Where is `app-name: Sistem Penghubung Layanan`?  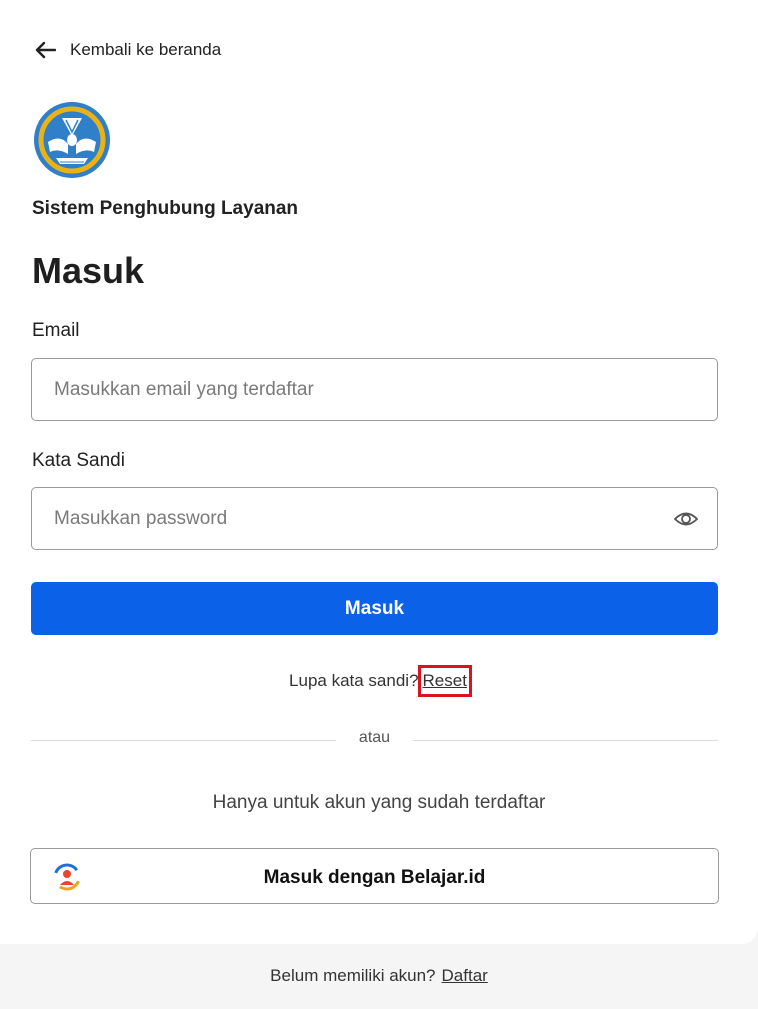 app-name: Sistem Penghubung Layanan is located at coordinates (165, 208).